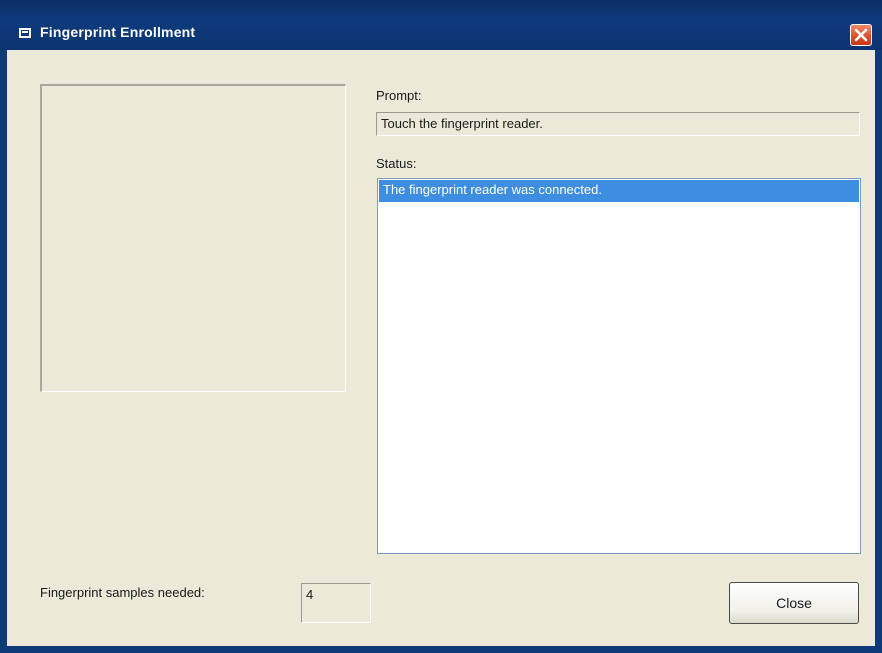  I want to click on status-label: Status:, so click(396, 163).